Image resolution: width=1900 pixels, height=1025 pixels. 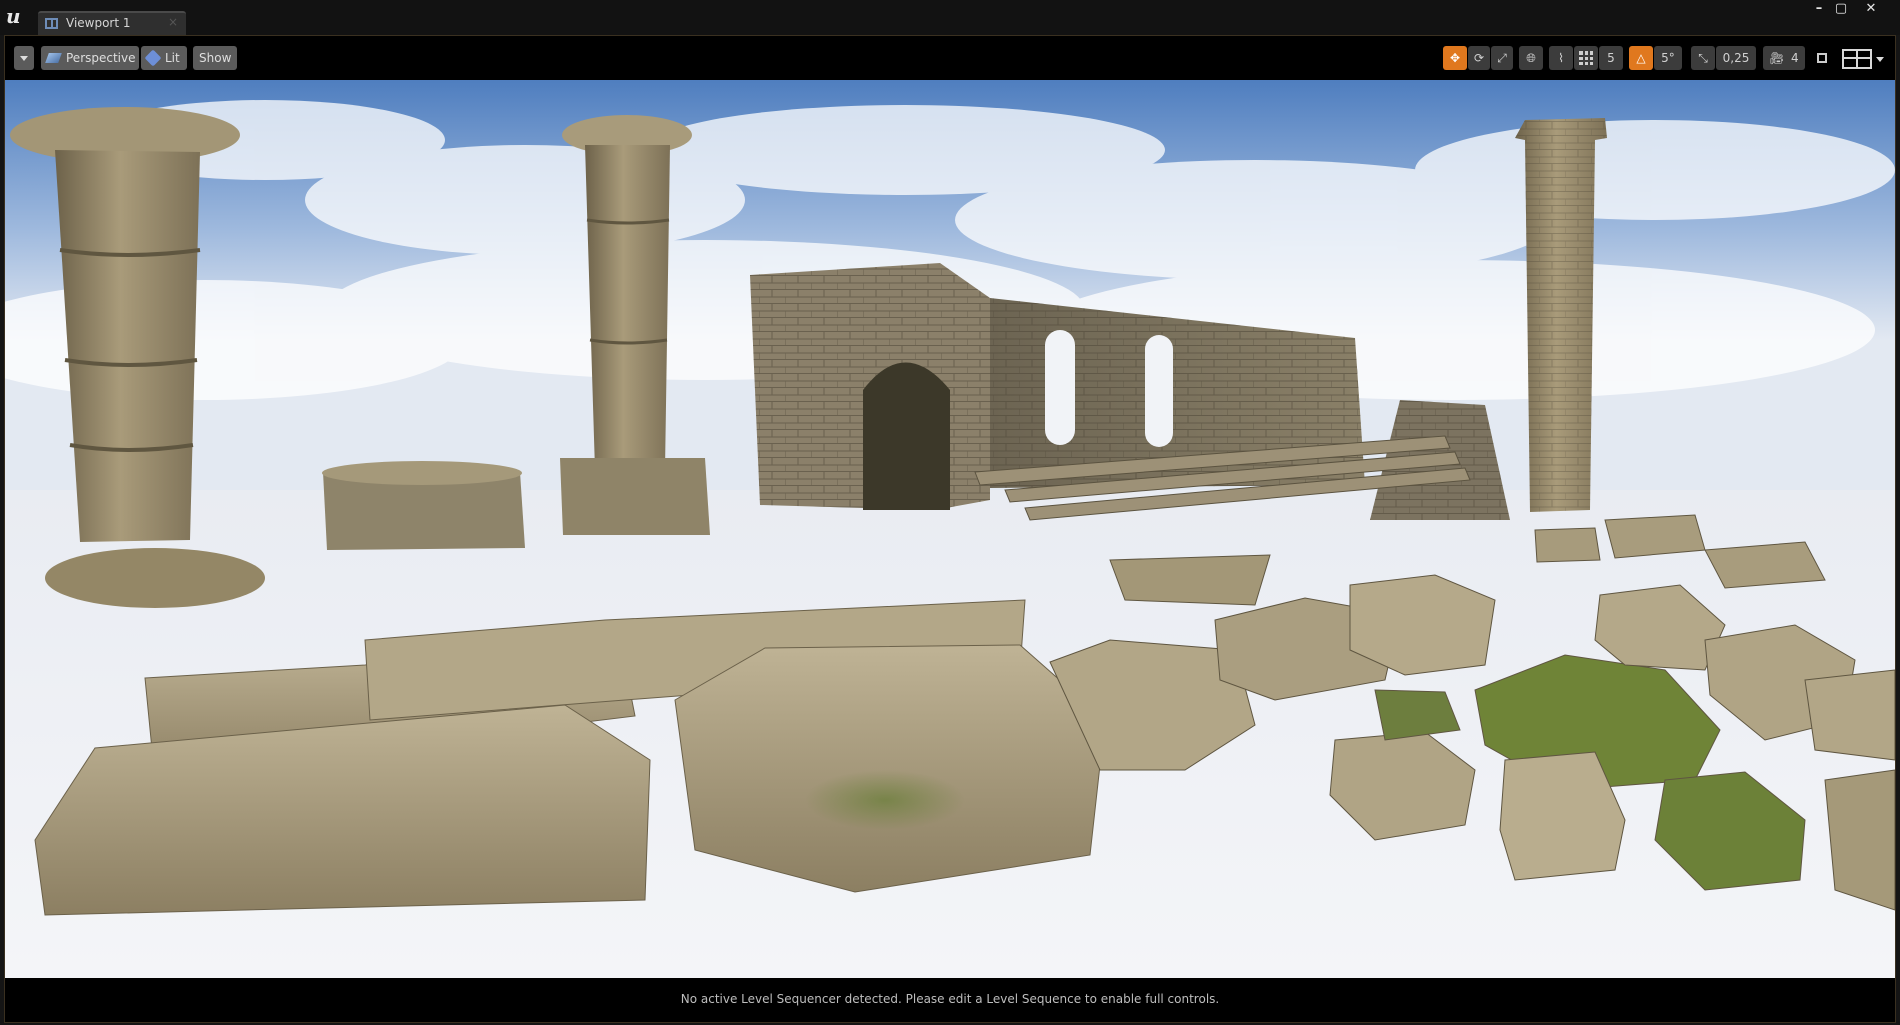 I want to click on scale-tool-button: ⤢, so click(x=1502, y=58).